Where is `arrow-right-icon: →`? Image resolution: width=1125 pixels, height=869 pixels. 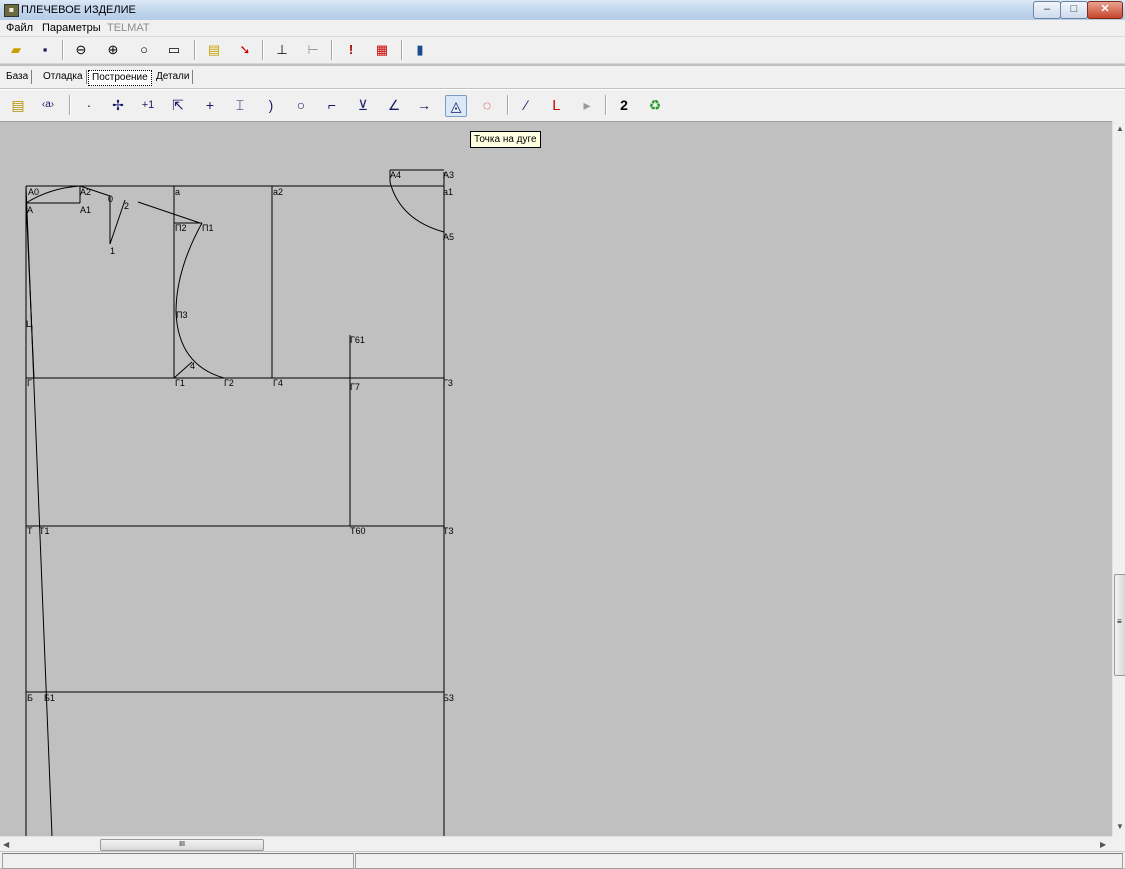
arrow-right-icon: → is located at coordinates (424, 105).